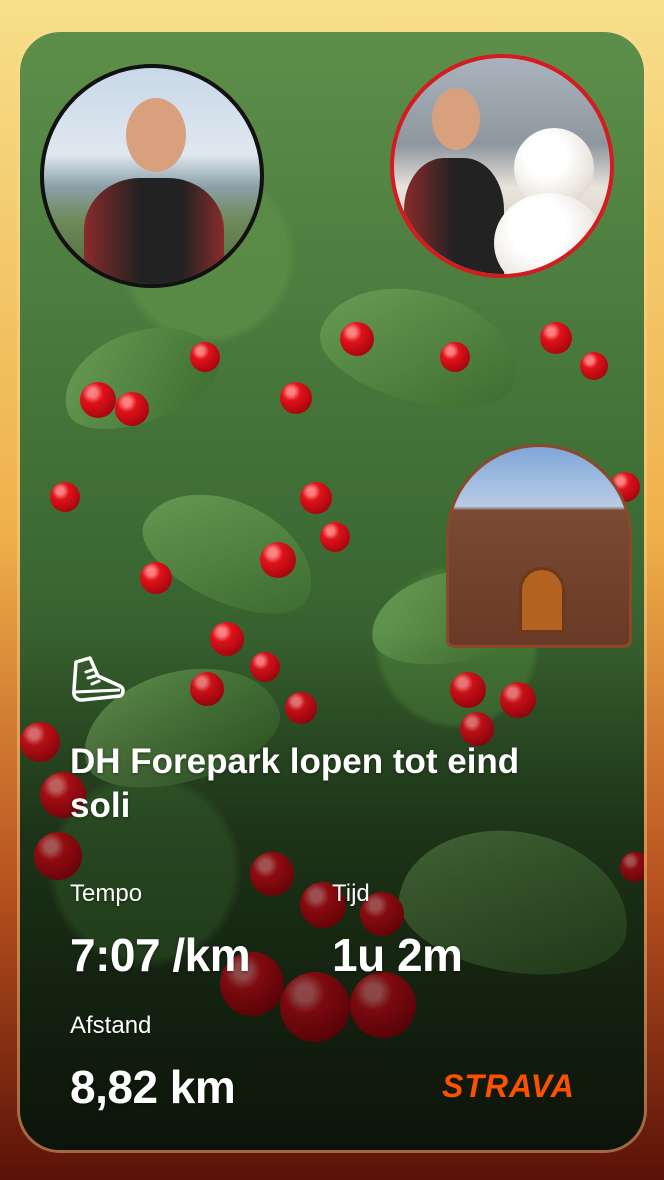 Image resolution: width=664 pixels, height=1180 pixels. What do you see at coordinates (160, 955) in the screenshot?
I see `pace-value: 7:07 /km` at bounding box center [160, 955].